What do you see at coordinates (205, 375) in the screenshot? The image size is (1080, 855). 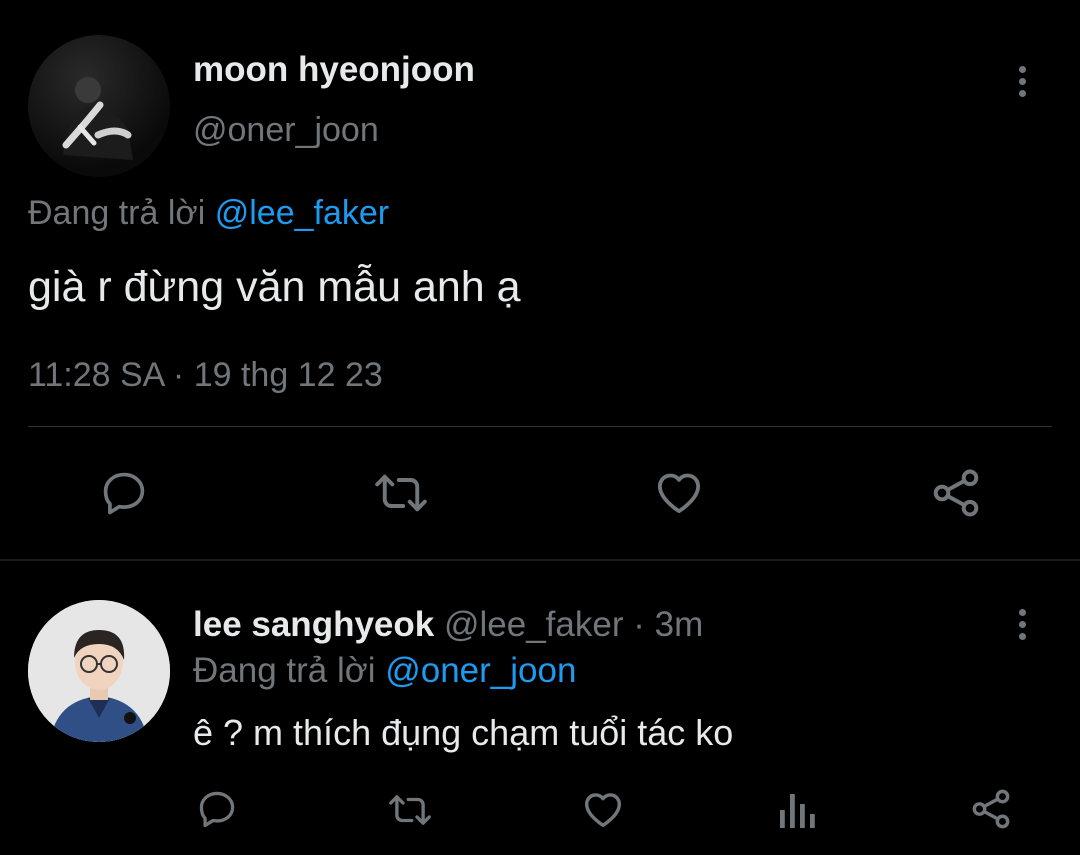 I see `timestamp: 11:28 SA · 19 thg 12 23` at bounding box center [205, 375].